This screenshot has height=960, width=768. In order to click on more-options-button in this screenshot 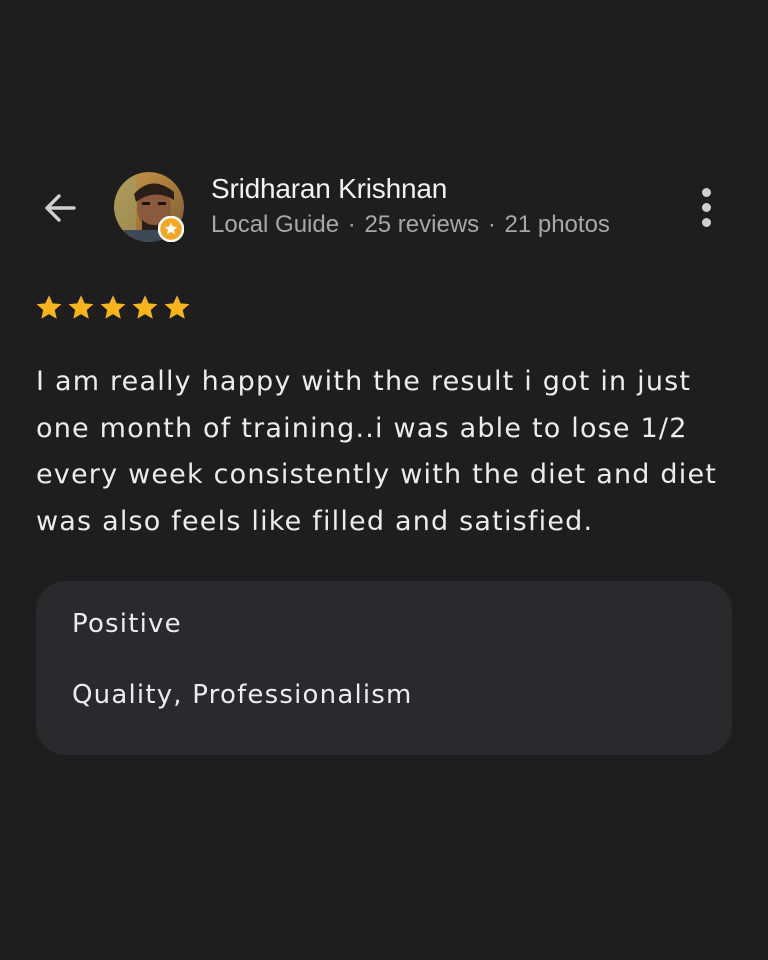, I will do `click(706, 207)`.